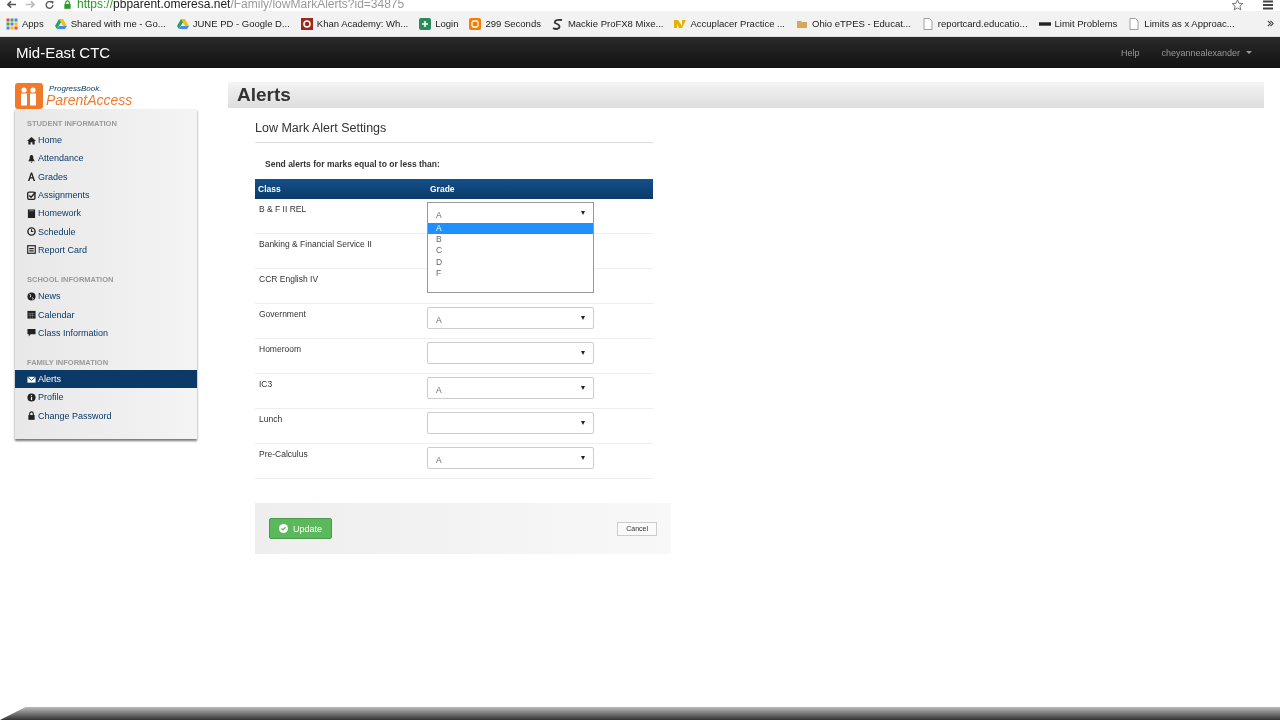 This screenshot has width=1280, height=720. What do you see at coordinates (106, 176) in the screenshot?
I see `sidebar-item: Grades` at bounding box center [106, 176].